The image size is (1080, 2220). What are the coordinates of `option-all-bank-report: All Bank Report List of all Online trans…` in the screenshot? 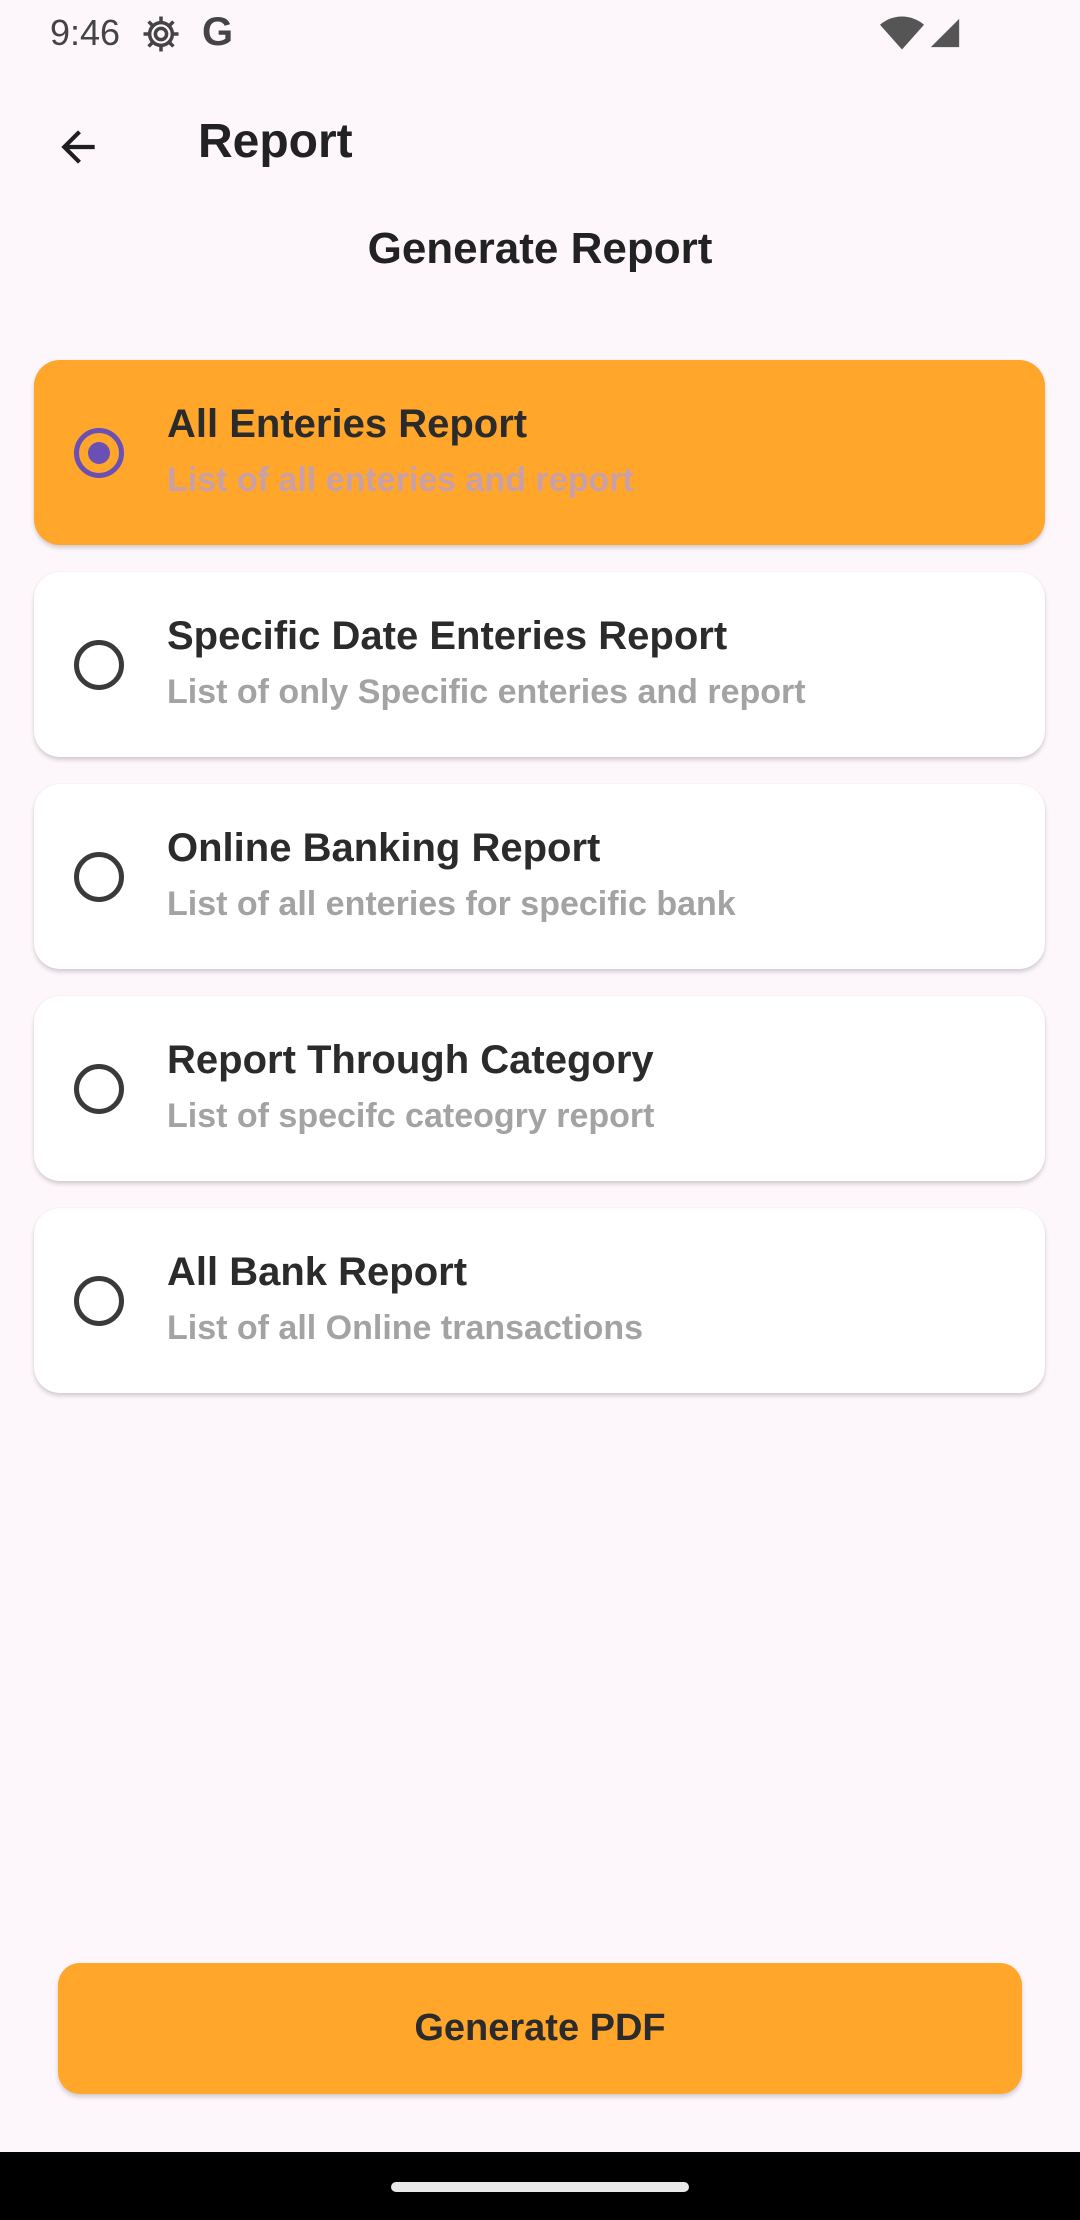 It's located at (539, 1300).